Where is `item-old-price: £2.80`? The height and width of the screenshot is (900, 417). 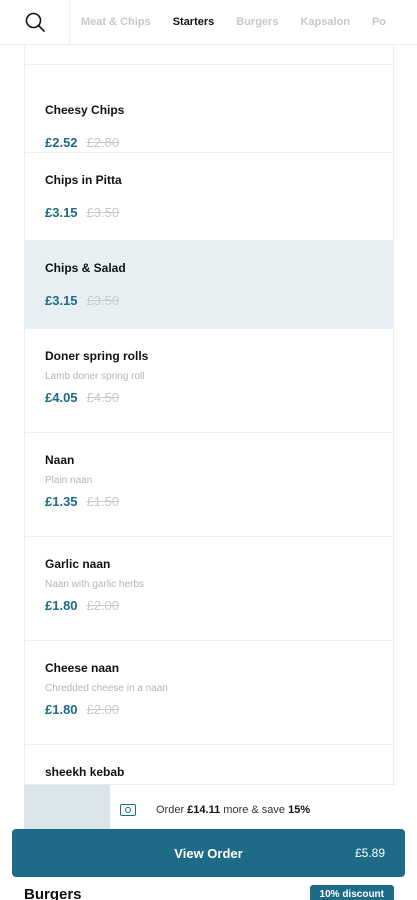
item-old-price: £2.80 is located at coordinates (103, 142).